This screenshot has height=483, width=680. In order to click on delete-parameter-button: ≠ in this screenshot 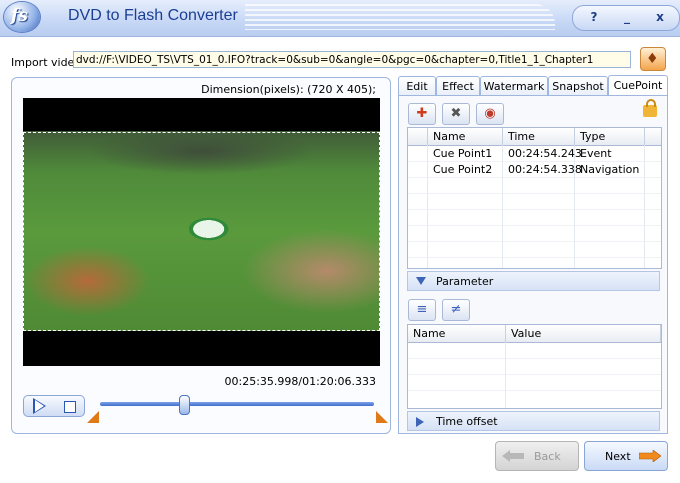, I will do `click(456, 310)`.